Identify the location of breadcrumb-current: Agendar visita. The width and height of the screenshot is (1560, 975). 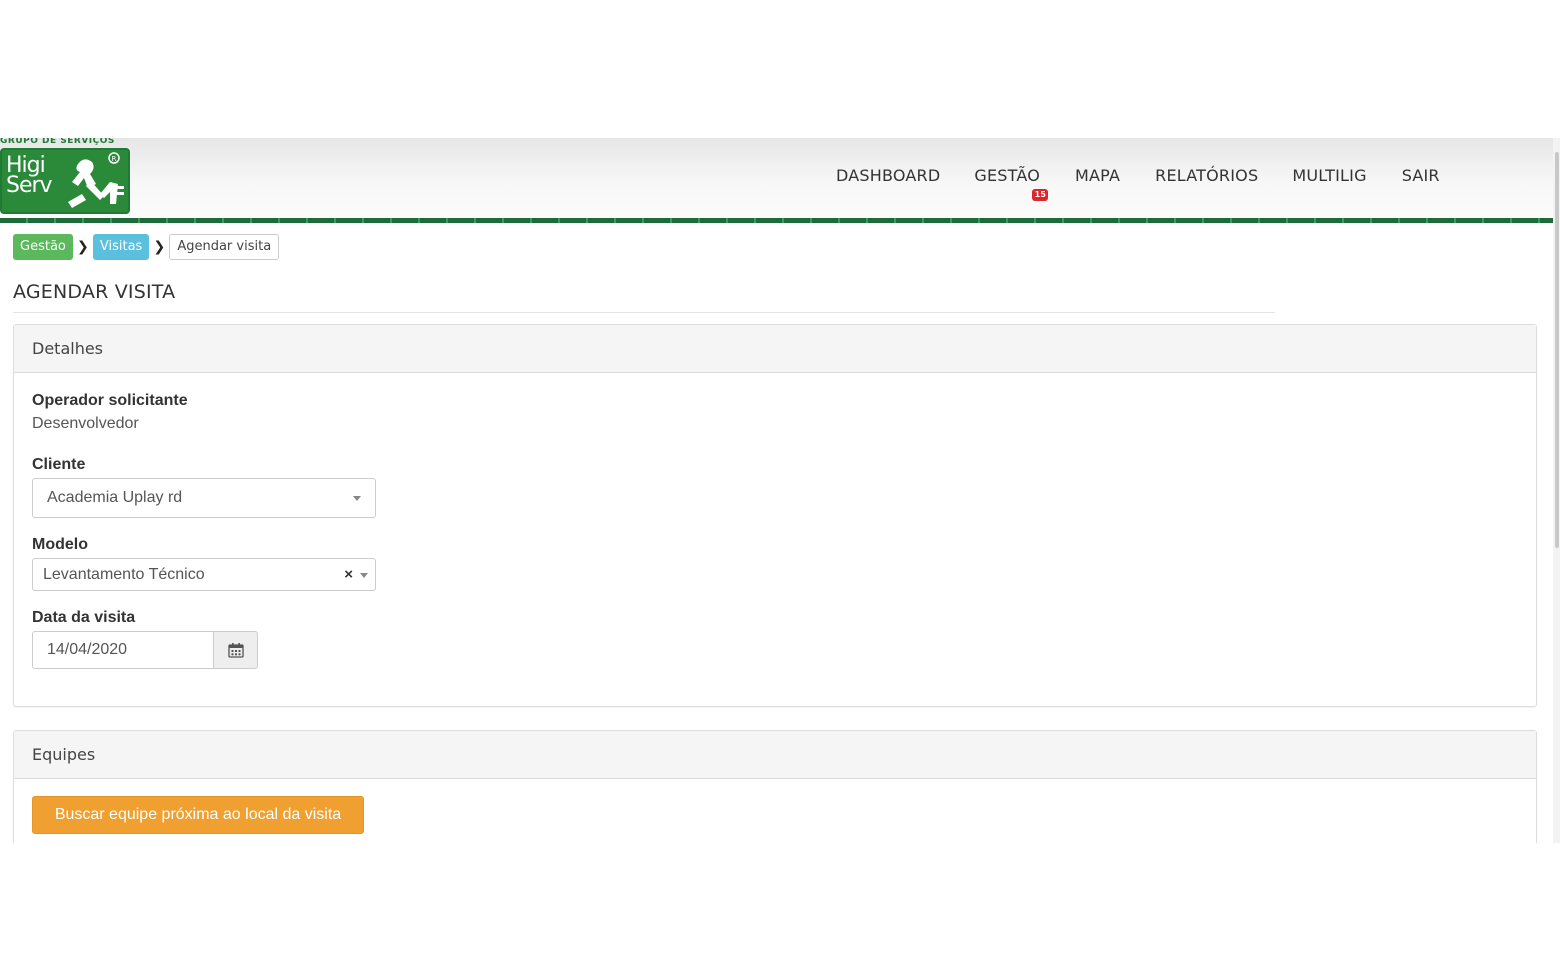
(224, 247).